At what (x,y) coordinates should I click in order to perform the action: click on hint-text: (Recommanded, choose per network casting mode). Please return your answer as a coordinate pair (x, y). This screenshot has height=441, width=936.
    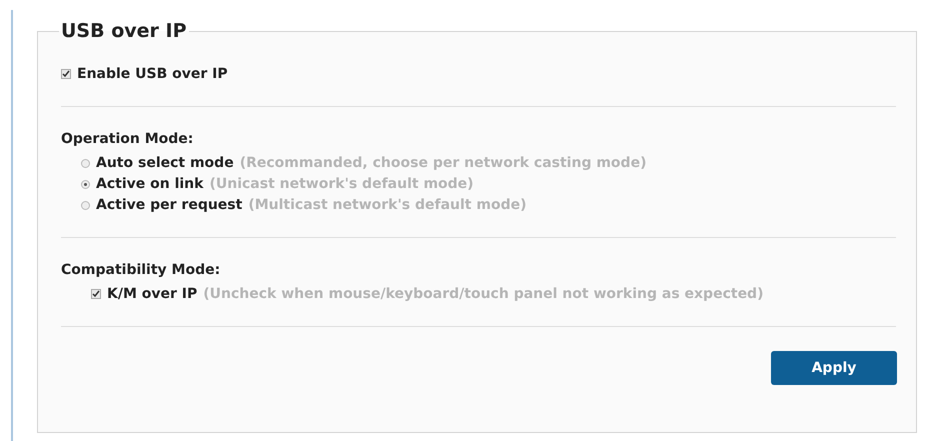
    Looking at the image, I should click on (443, 163).